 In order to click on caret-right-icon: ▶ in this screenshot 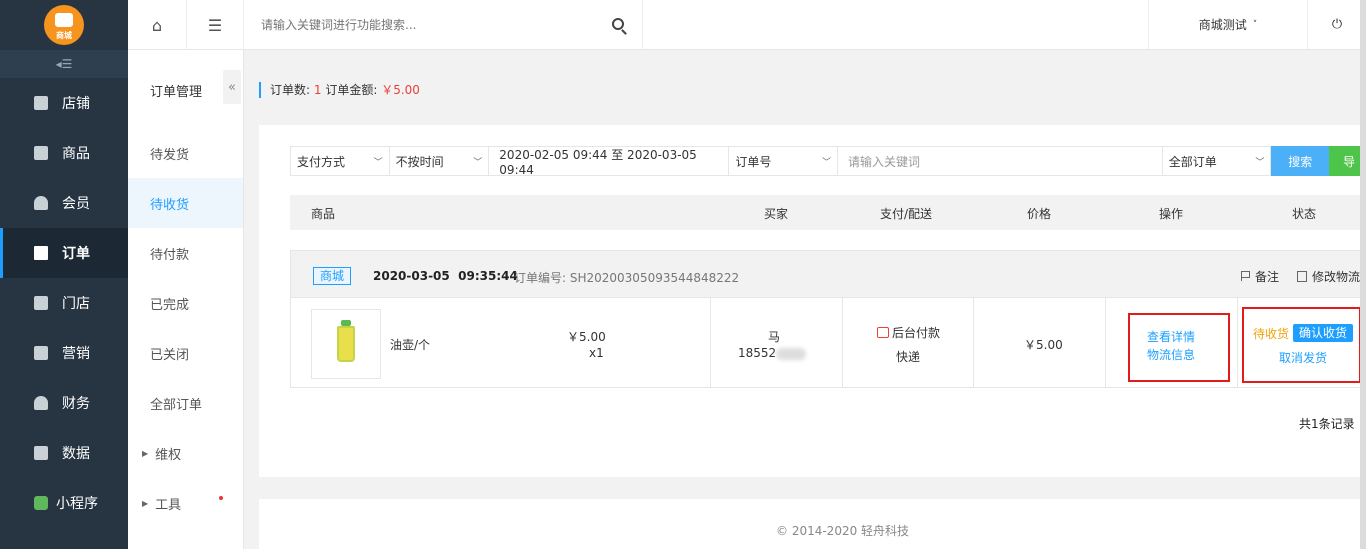, I will do `click(145, 503)`.